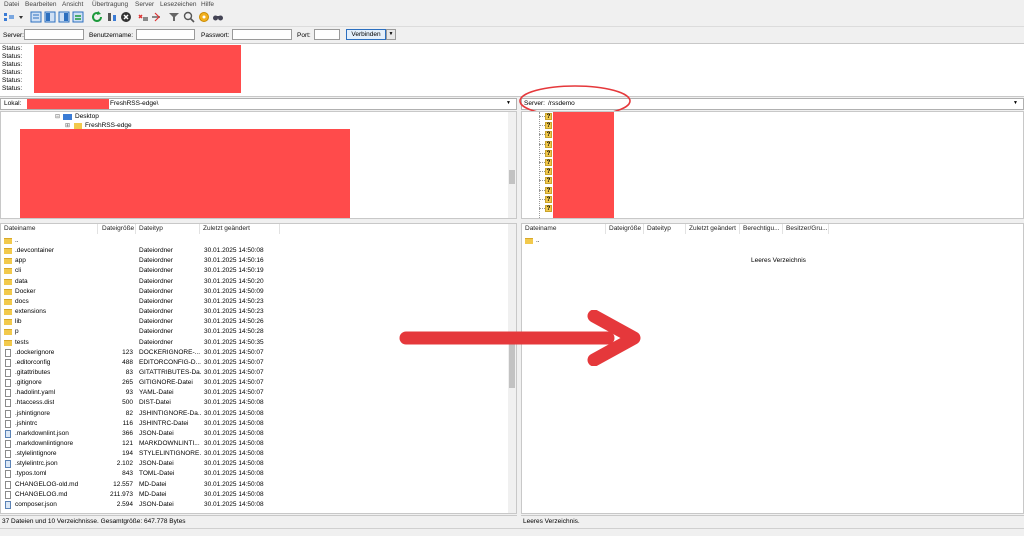 Image resolution: width=1024 pixels, height=536 pixels. Describe the element at coordinates (19, 17) in the screenshot. I see `site-manager-dropdown-icon` at that location.